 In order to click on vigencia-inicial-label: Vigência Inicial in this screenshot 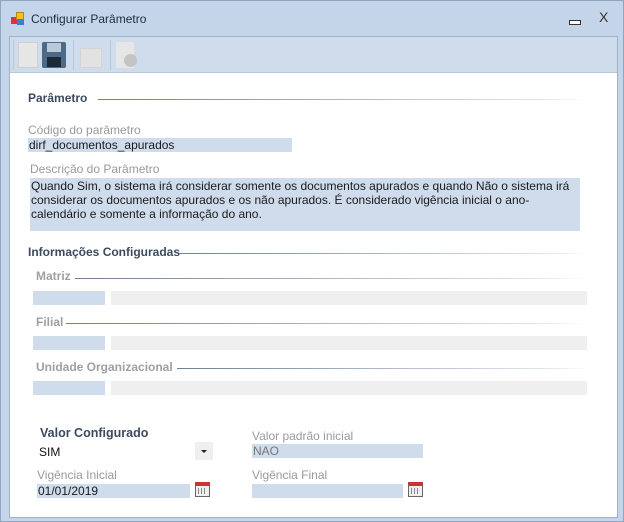, I will do `click(77, 475)`.